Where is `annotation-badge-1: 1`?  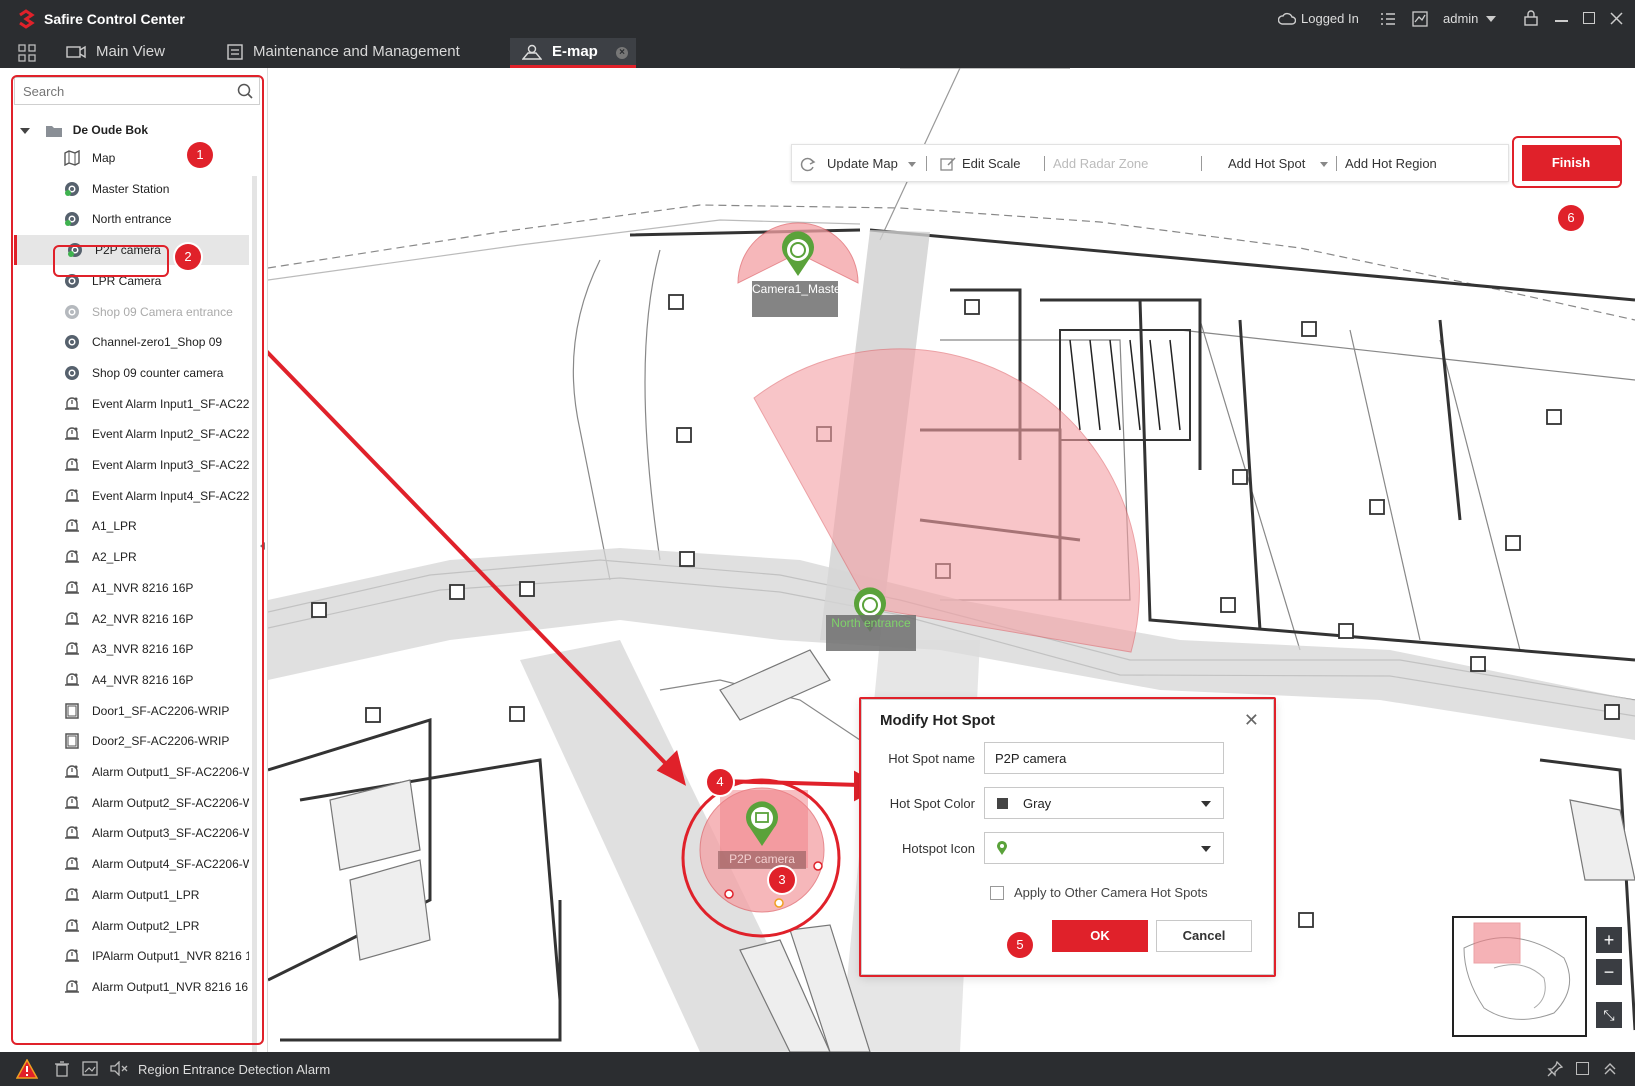 annotation-badge-1: 1 is located at coordinates (200, 155).